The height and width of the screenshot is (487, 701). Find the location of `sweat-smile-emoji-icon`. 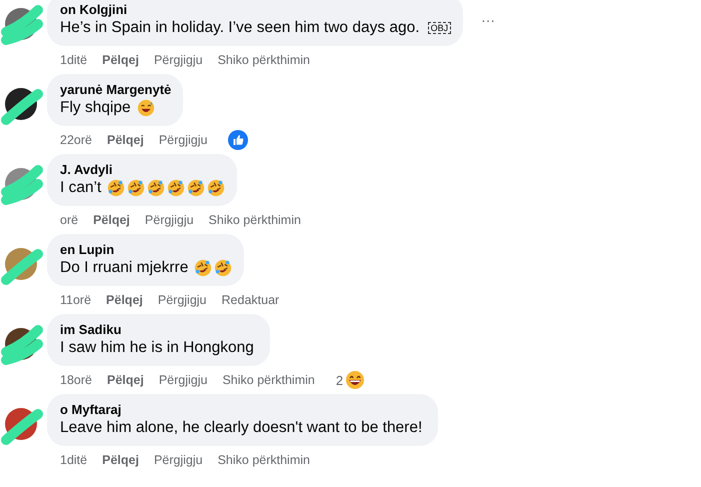

sweat-smile-emoji-icon is located at coordinates (145, 108).